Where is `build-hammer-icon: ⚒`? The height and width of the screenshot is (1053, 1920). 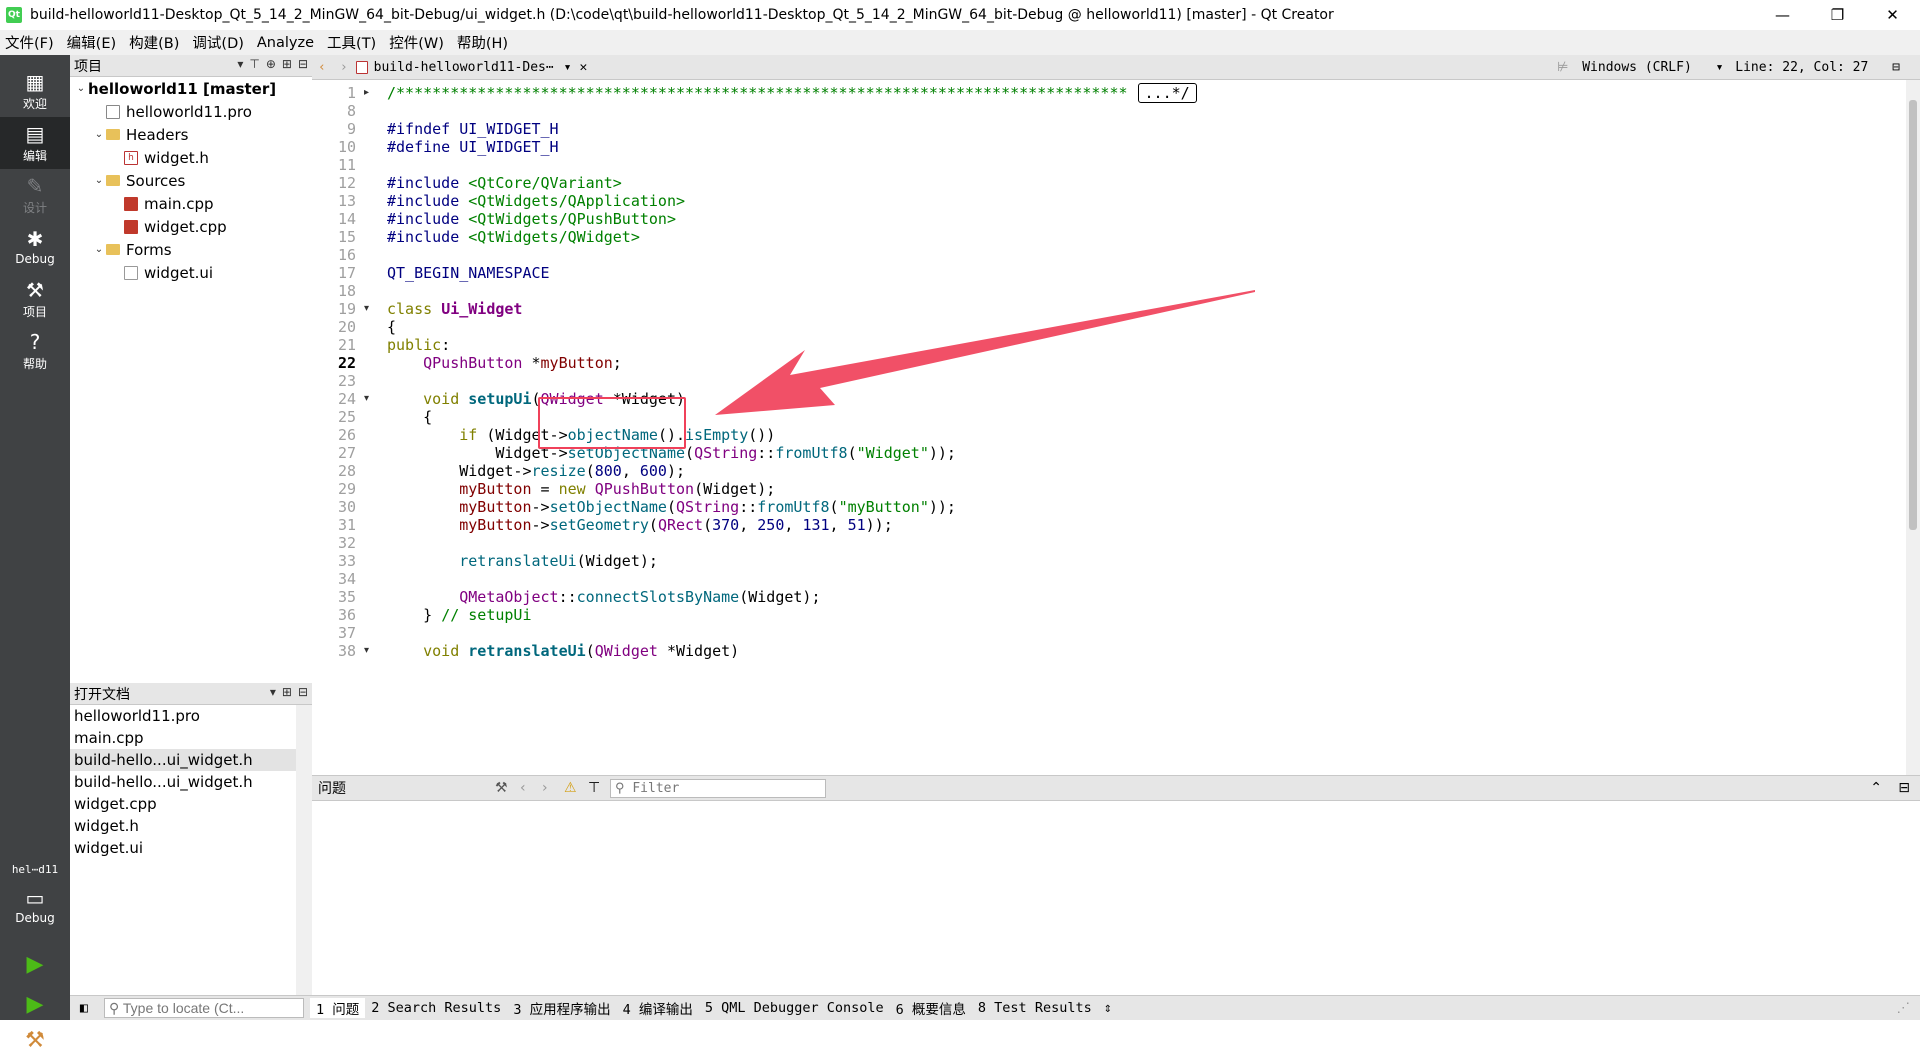
build-hammer-icon: ⚒ is located at coordinates (35, 1040).